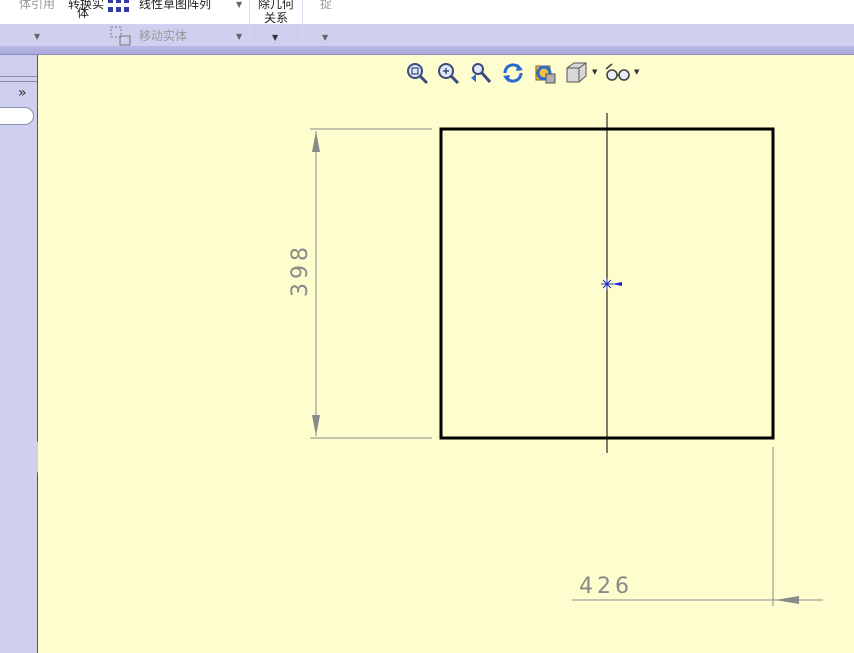 The height and width of the screenshot is (653, 854). I want to click on height-arrow-top, so click(316, 141).